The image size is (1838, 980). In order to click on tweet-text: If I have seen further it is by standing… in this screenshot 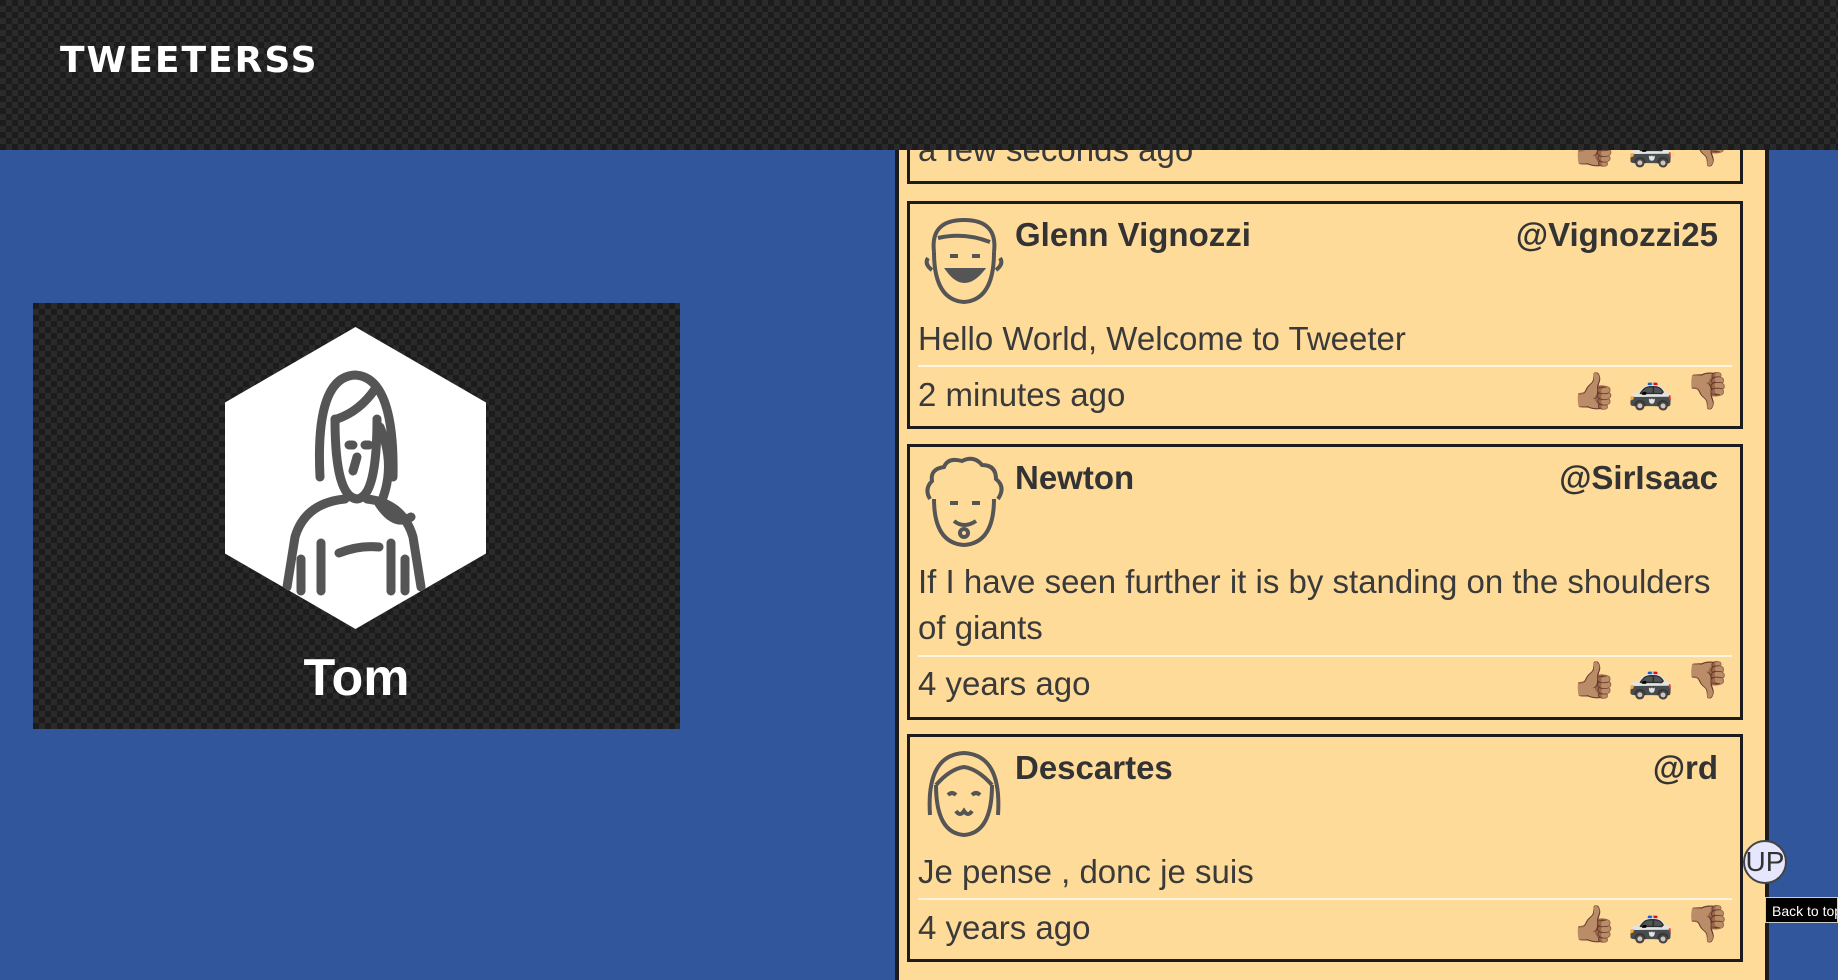, I will do `click(1314, 604)`.